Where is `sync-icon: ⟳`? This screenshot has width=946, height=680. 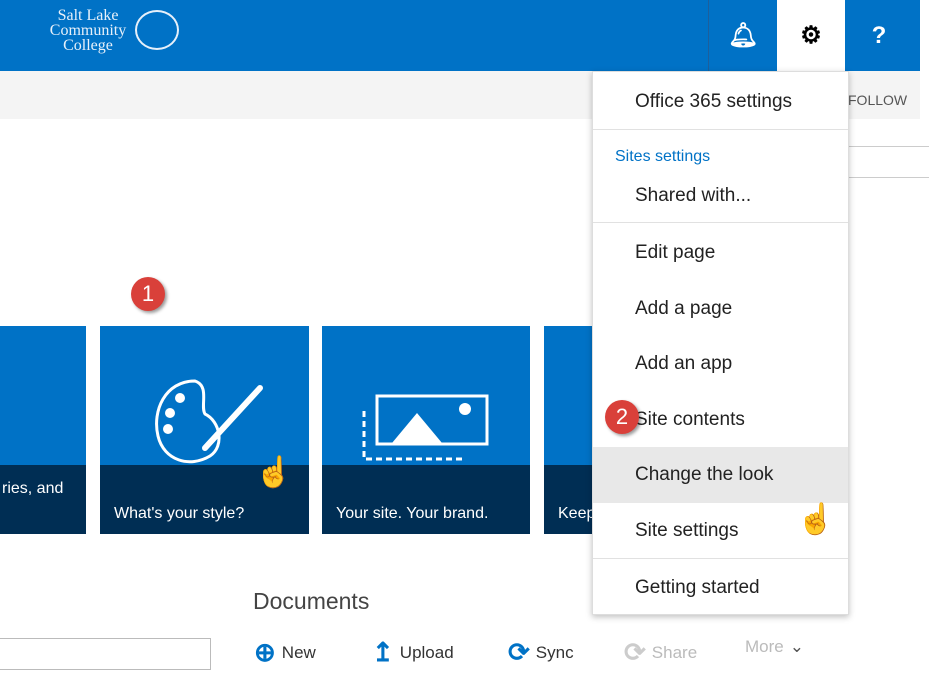
sync-icon: ⟳ is located at coordinates (519, 652).